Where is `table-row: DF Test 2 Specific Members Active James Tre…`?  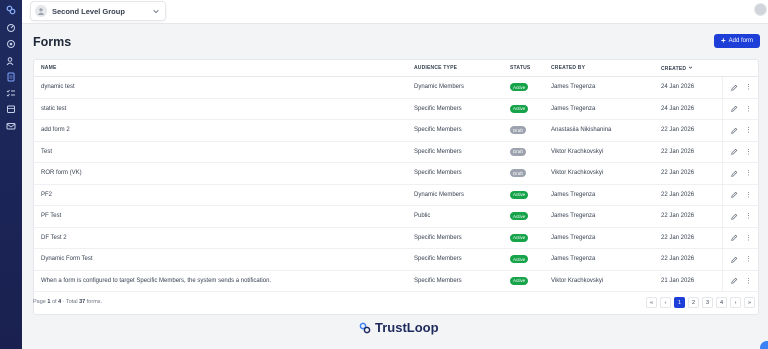
table-row: DF Test 2 Specific Members Active James Tre… is located at coordinates (396, 238).